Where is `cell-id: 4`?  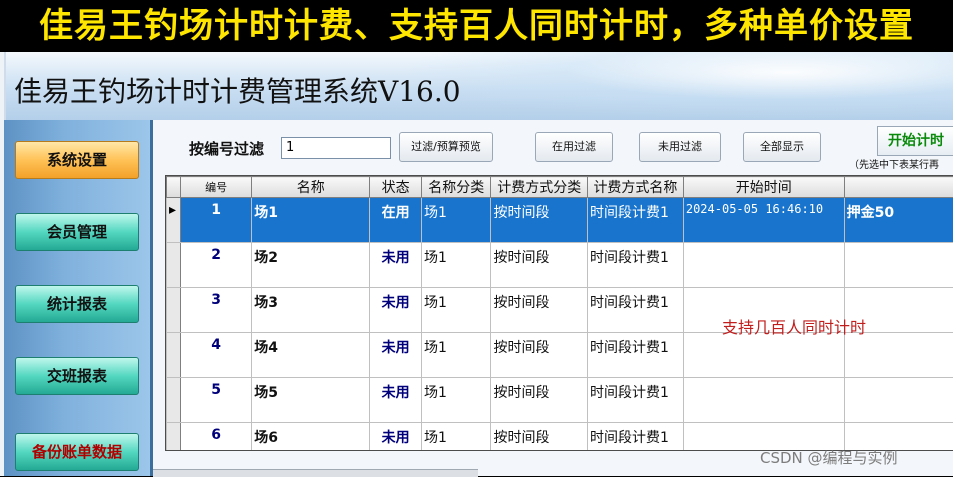
cell-id: 4 is located at coordinates (215, 355).